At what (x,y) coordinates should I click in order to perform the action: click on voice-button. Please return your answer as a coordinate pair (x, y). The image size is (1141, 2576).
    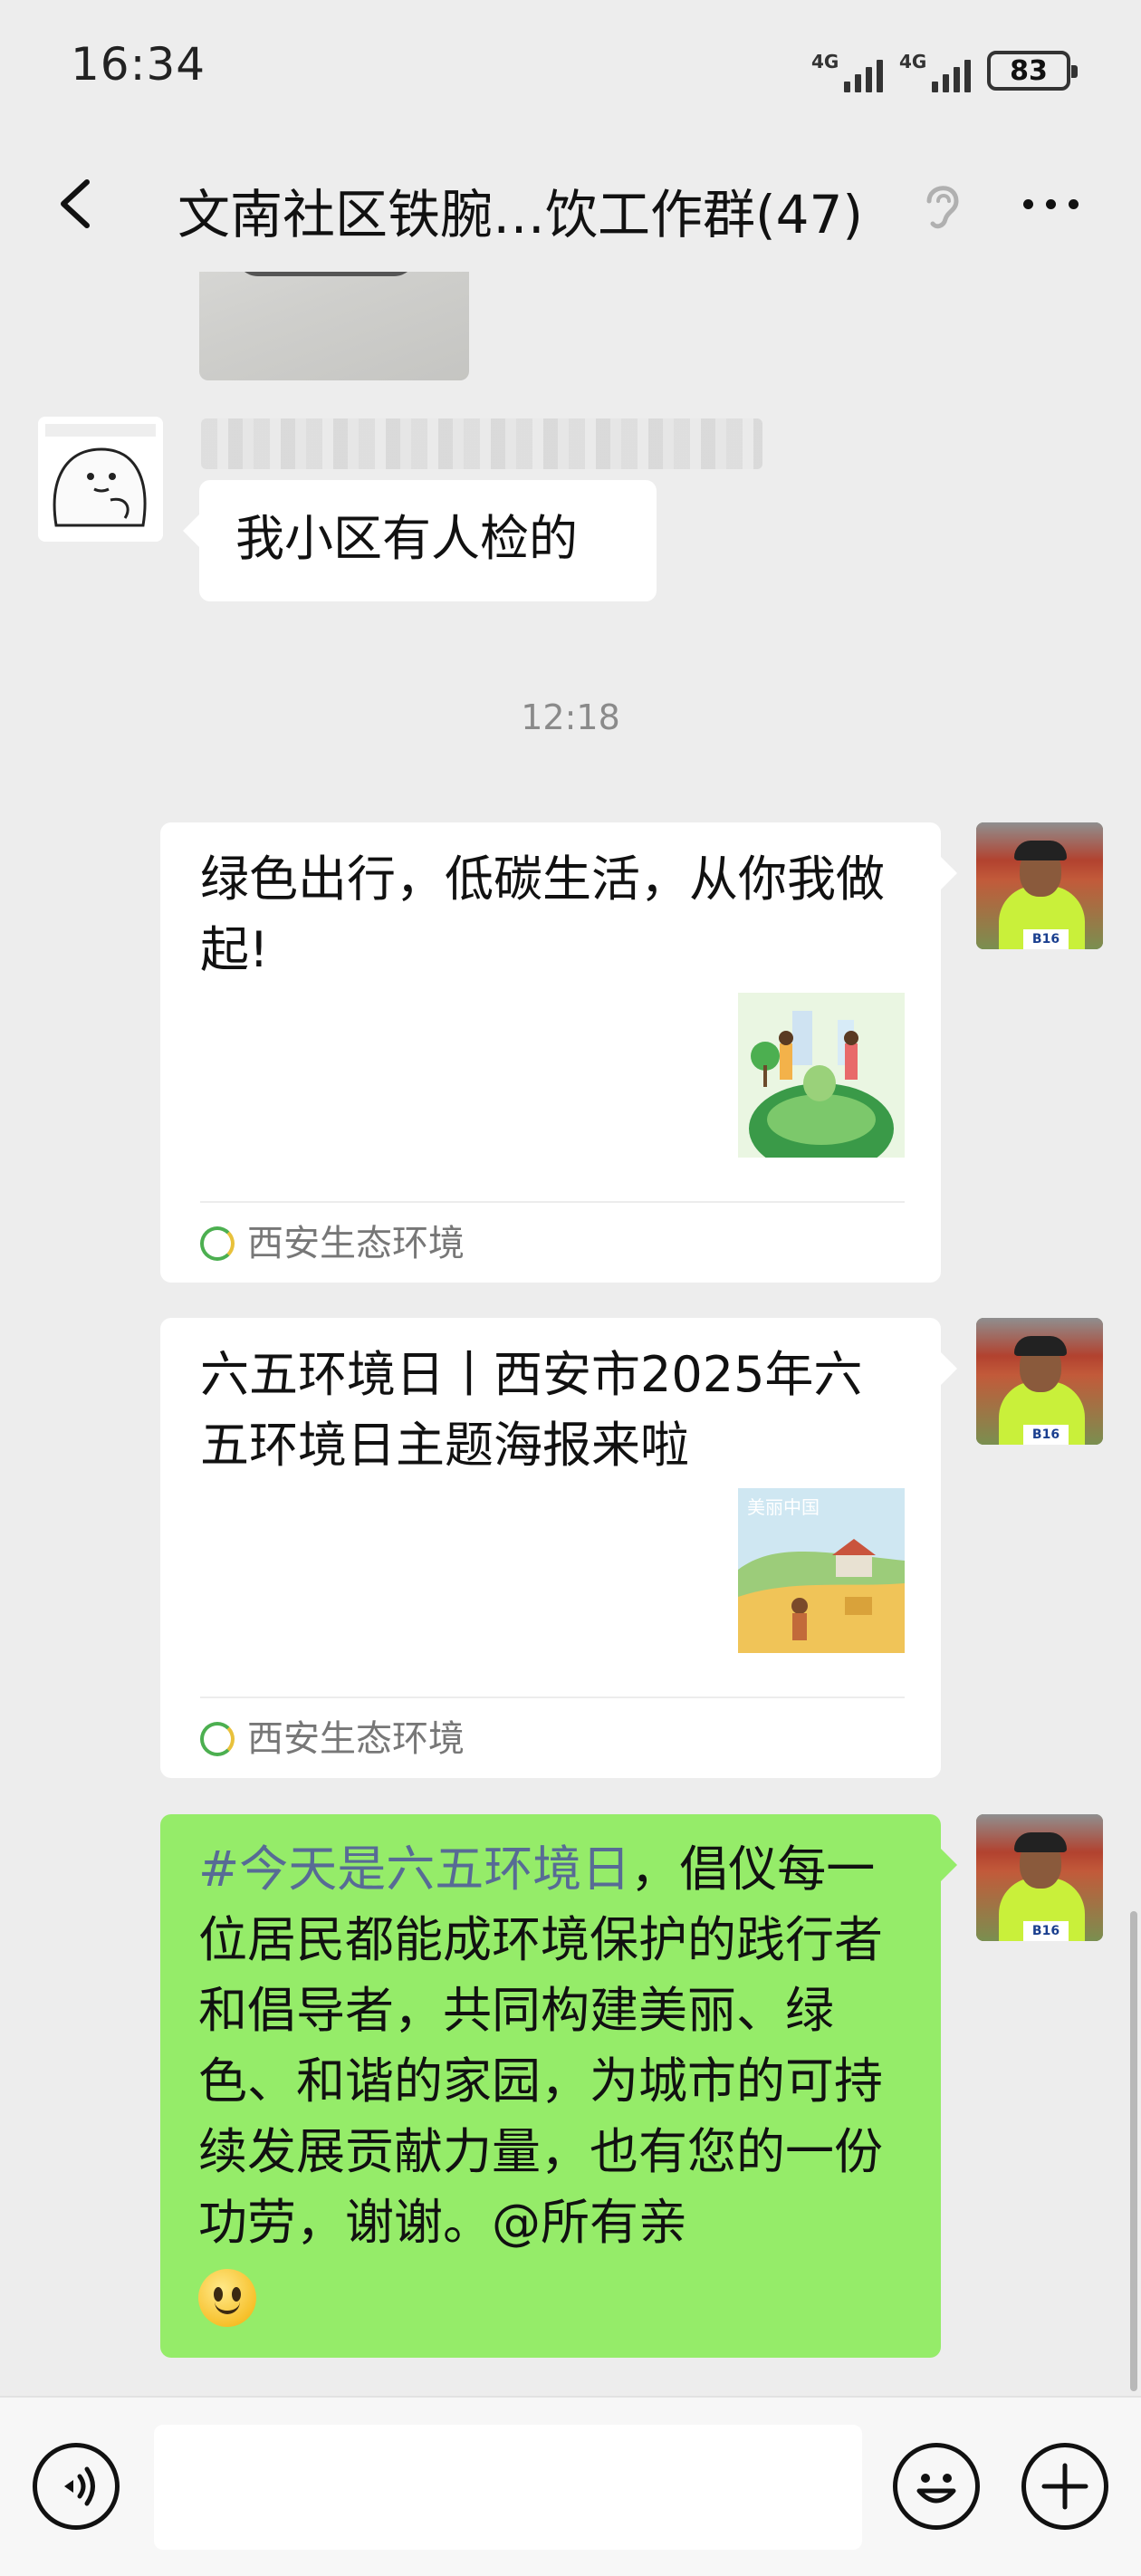
    Looking at the image, I should click on (76, 2486).